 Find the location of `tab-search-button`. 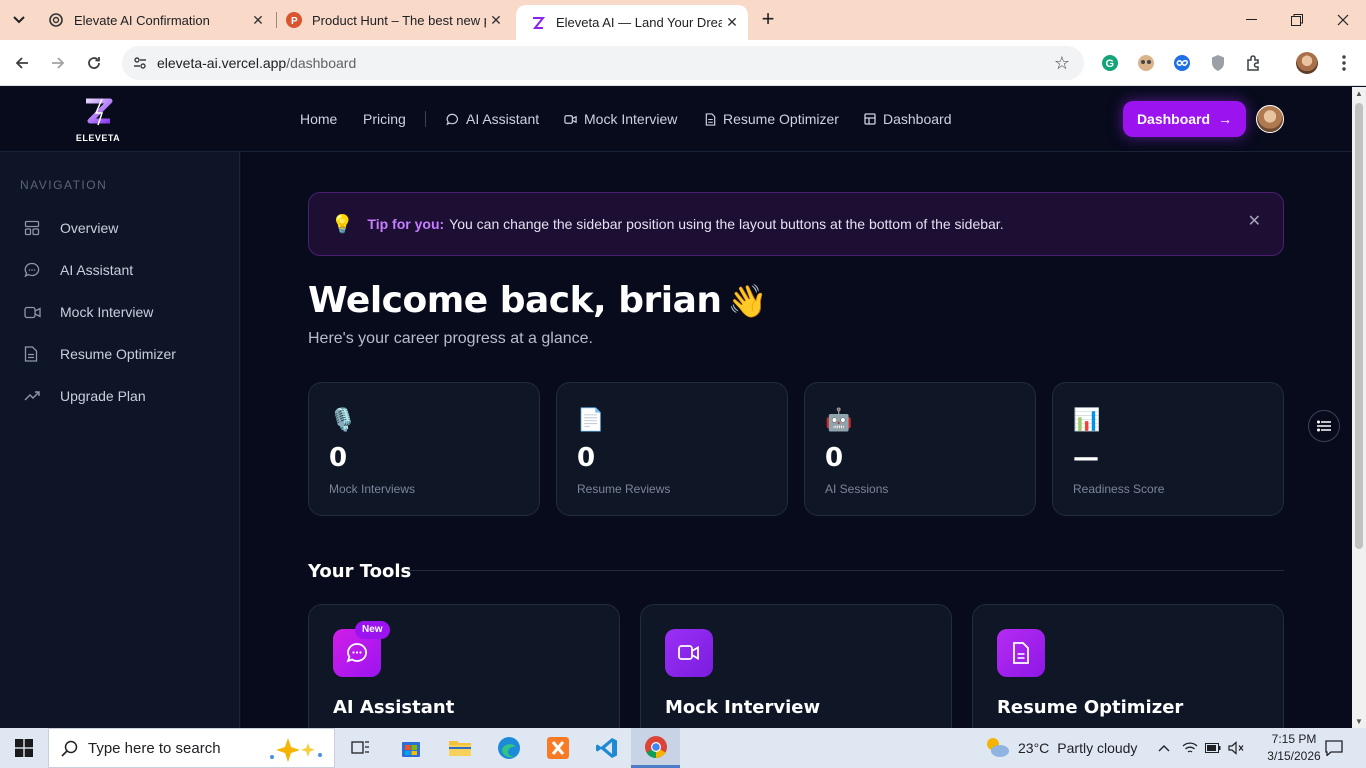

tab-search-button is located at coordinates (19, 20).